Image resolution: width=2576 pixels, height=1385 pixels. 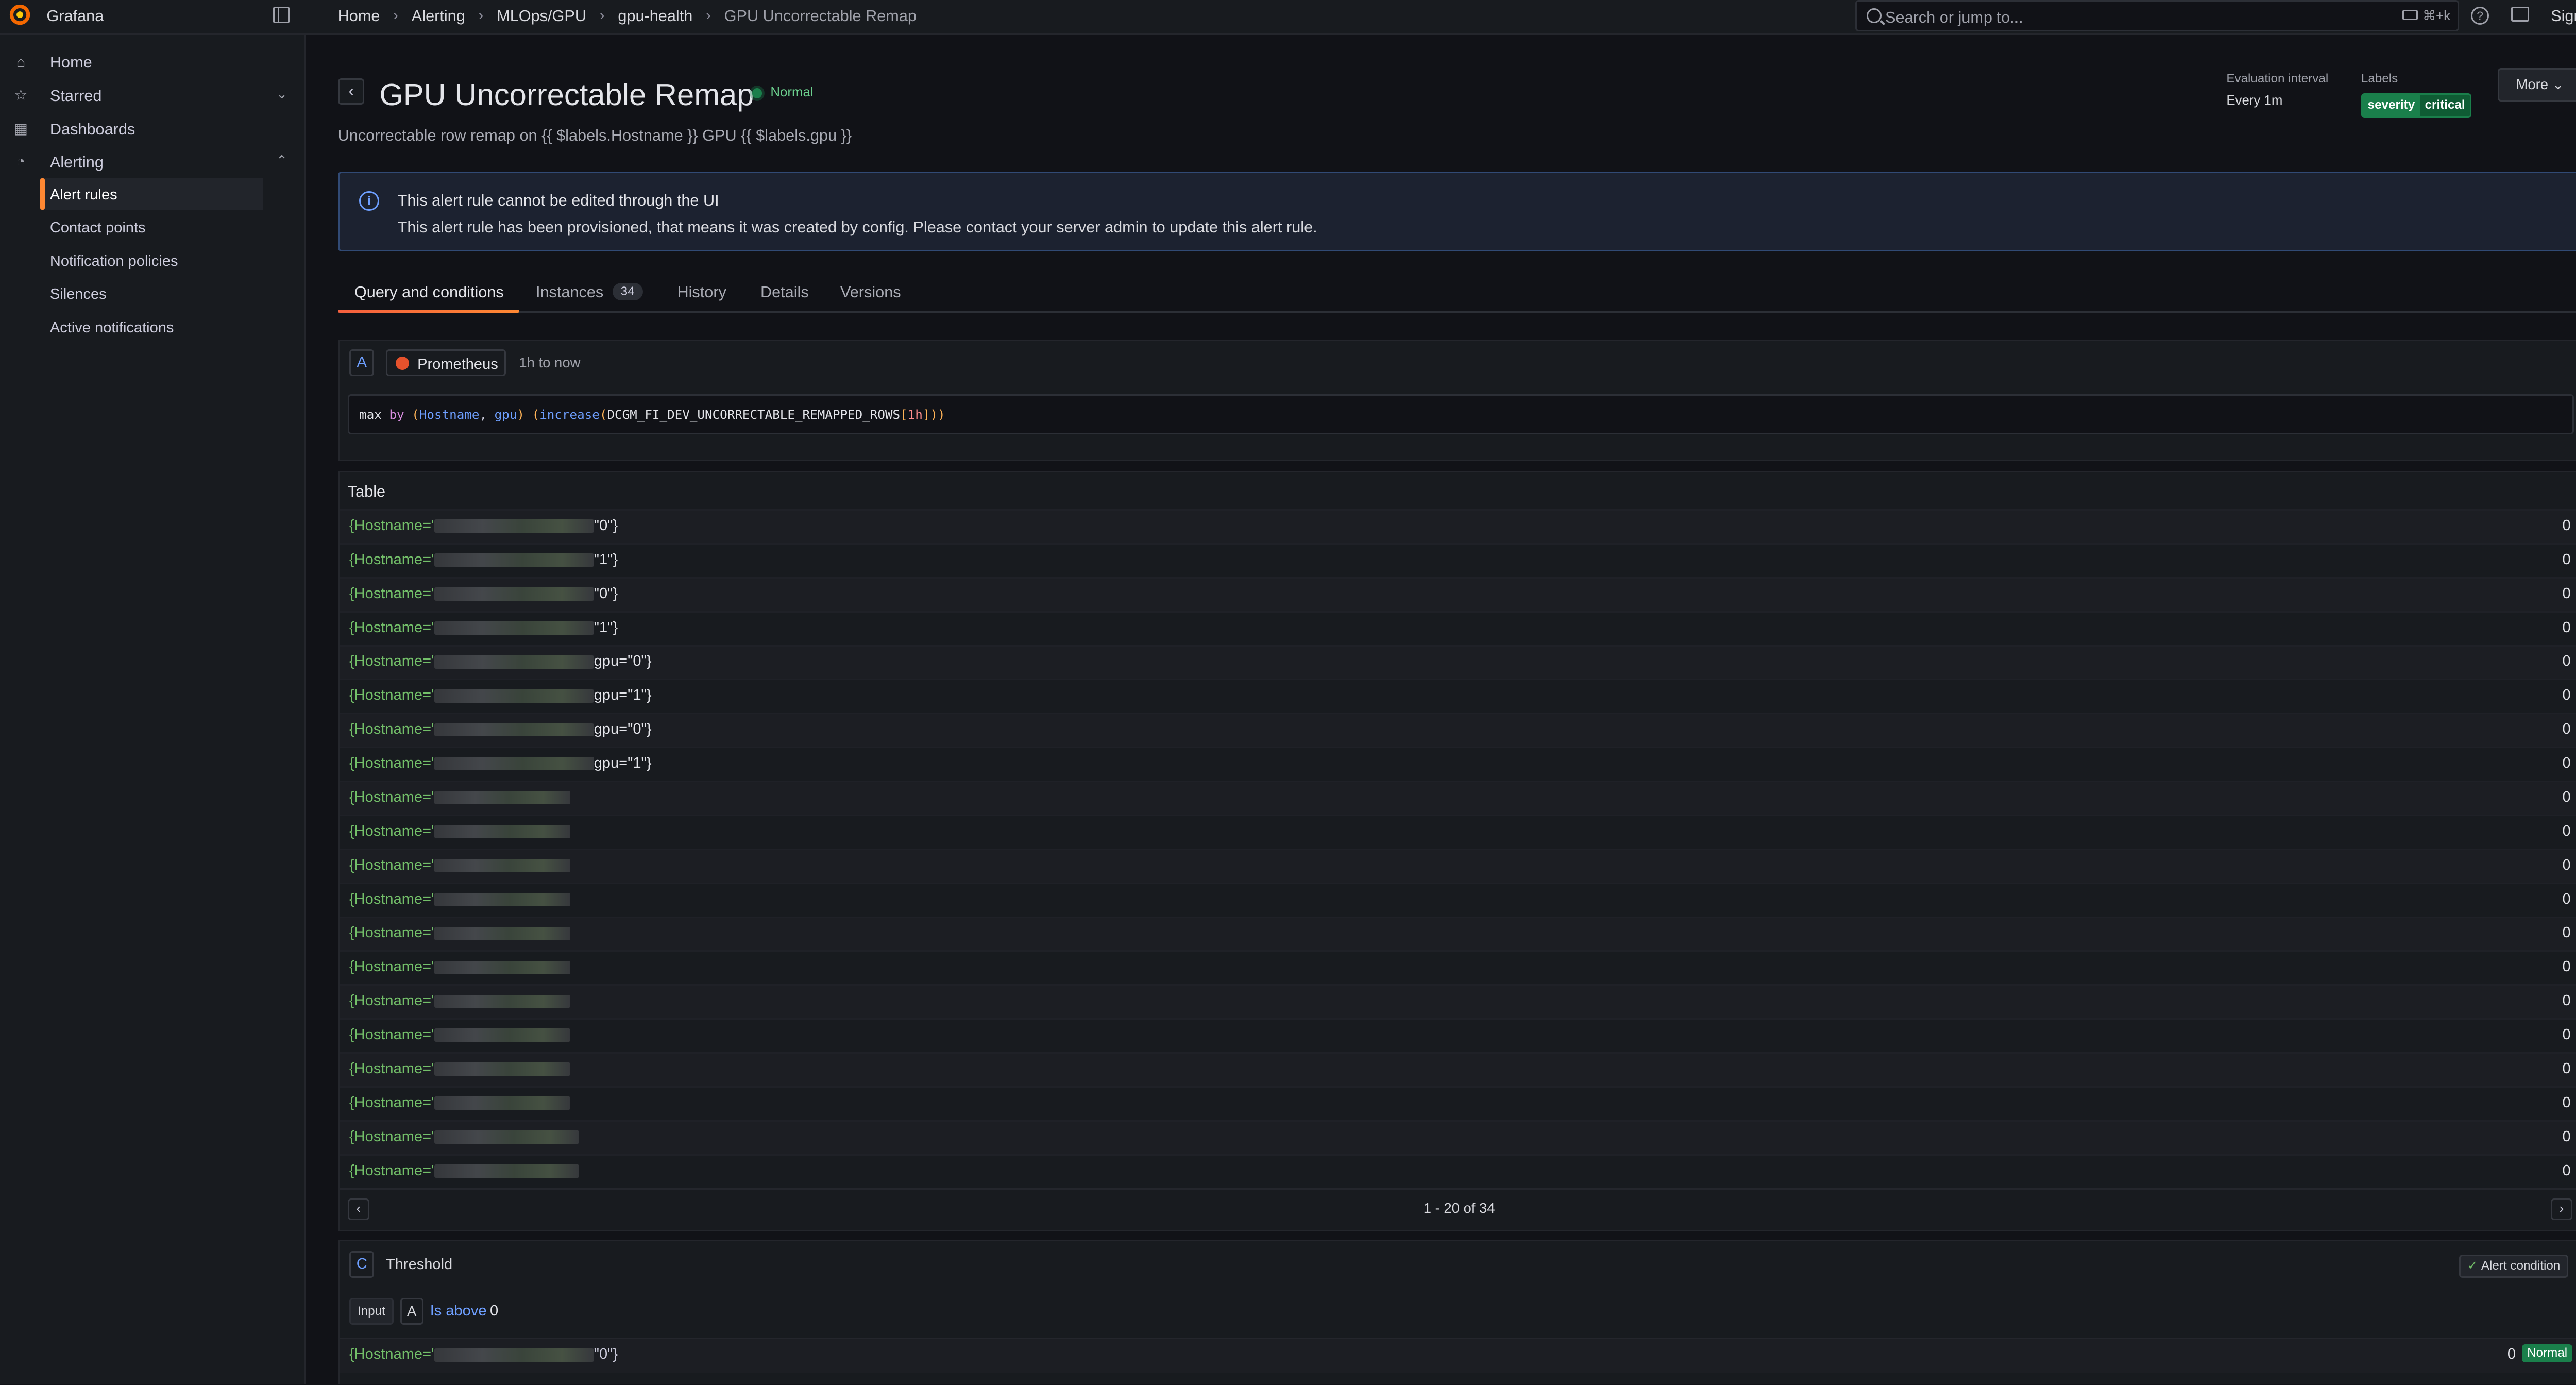 I want to click on help-icon: ?, so click(x=2480, y=15).